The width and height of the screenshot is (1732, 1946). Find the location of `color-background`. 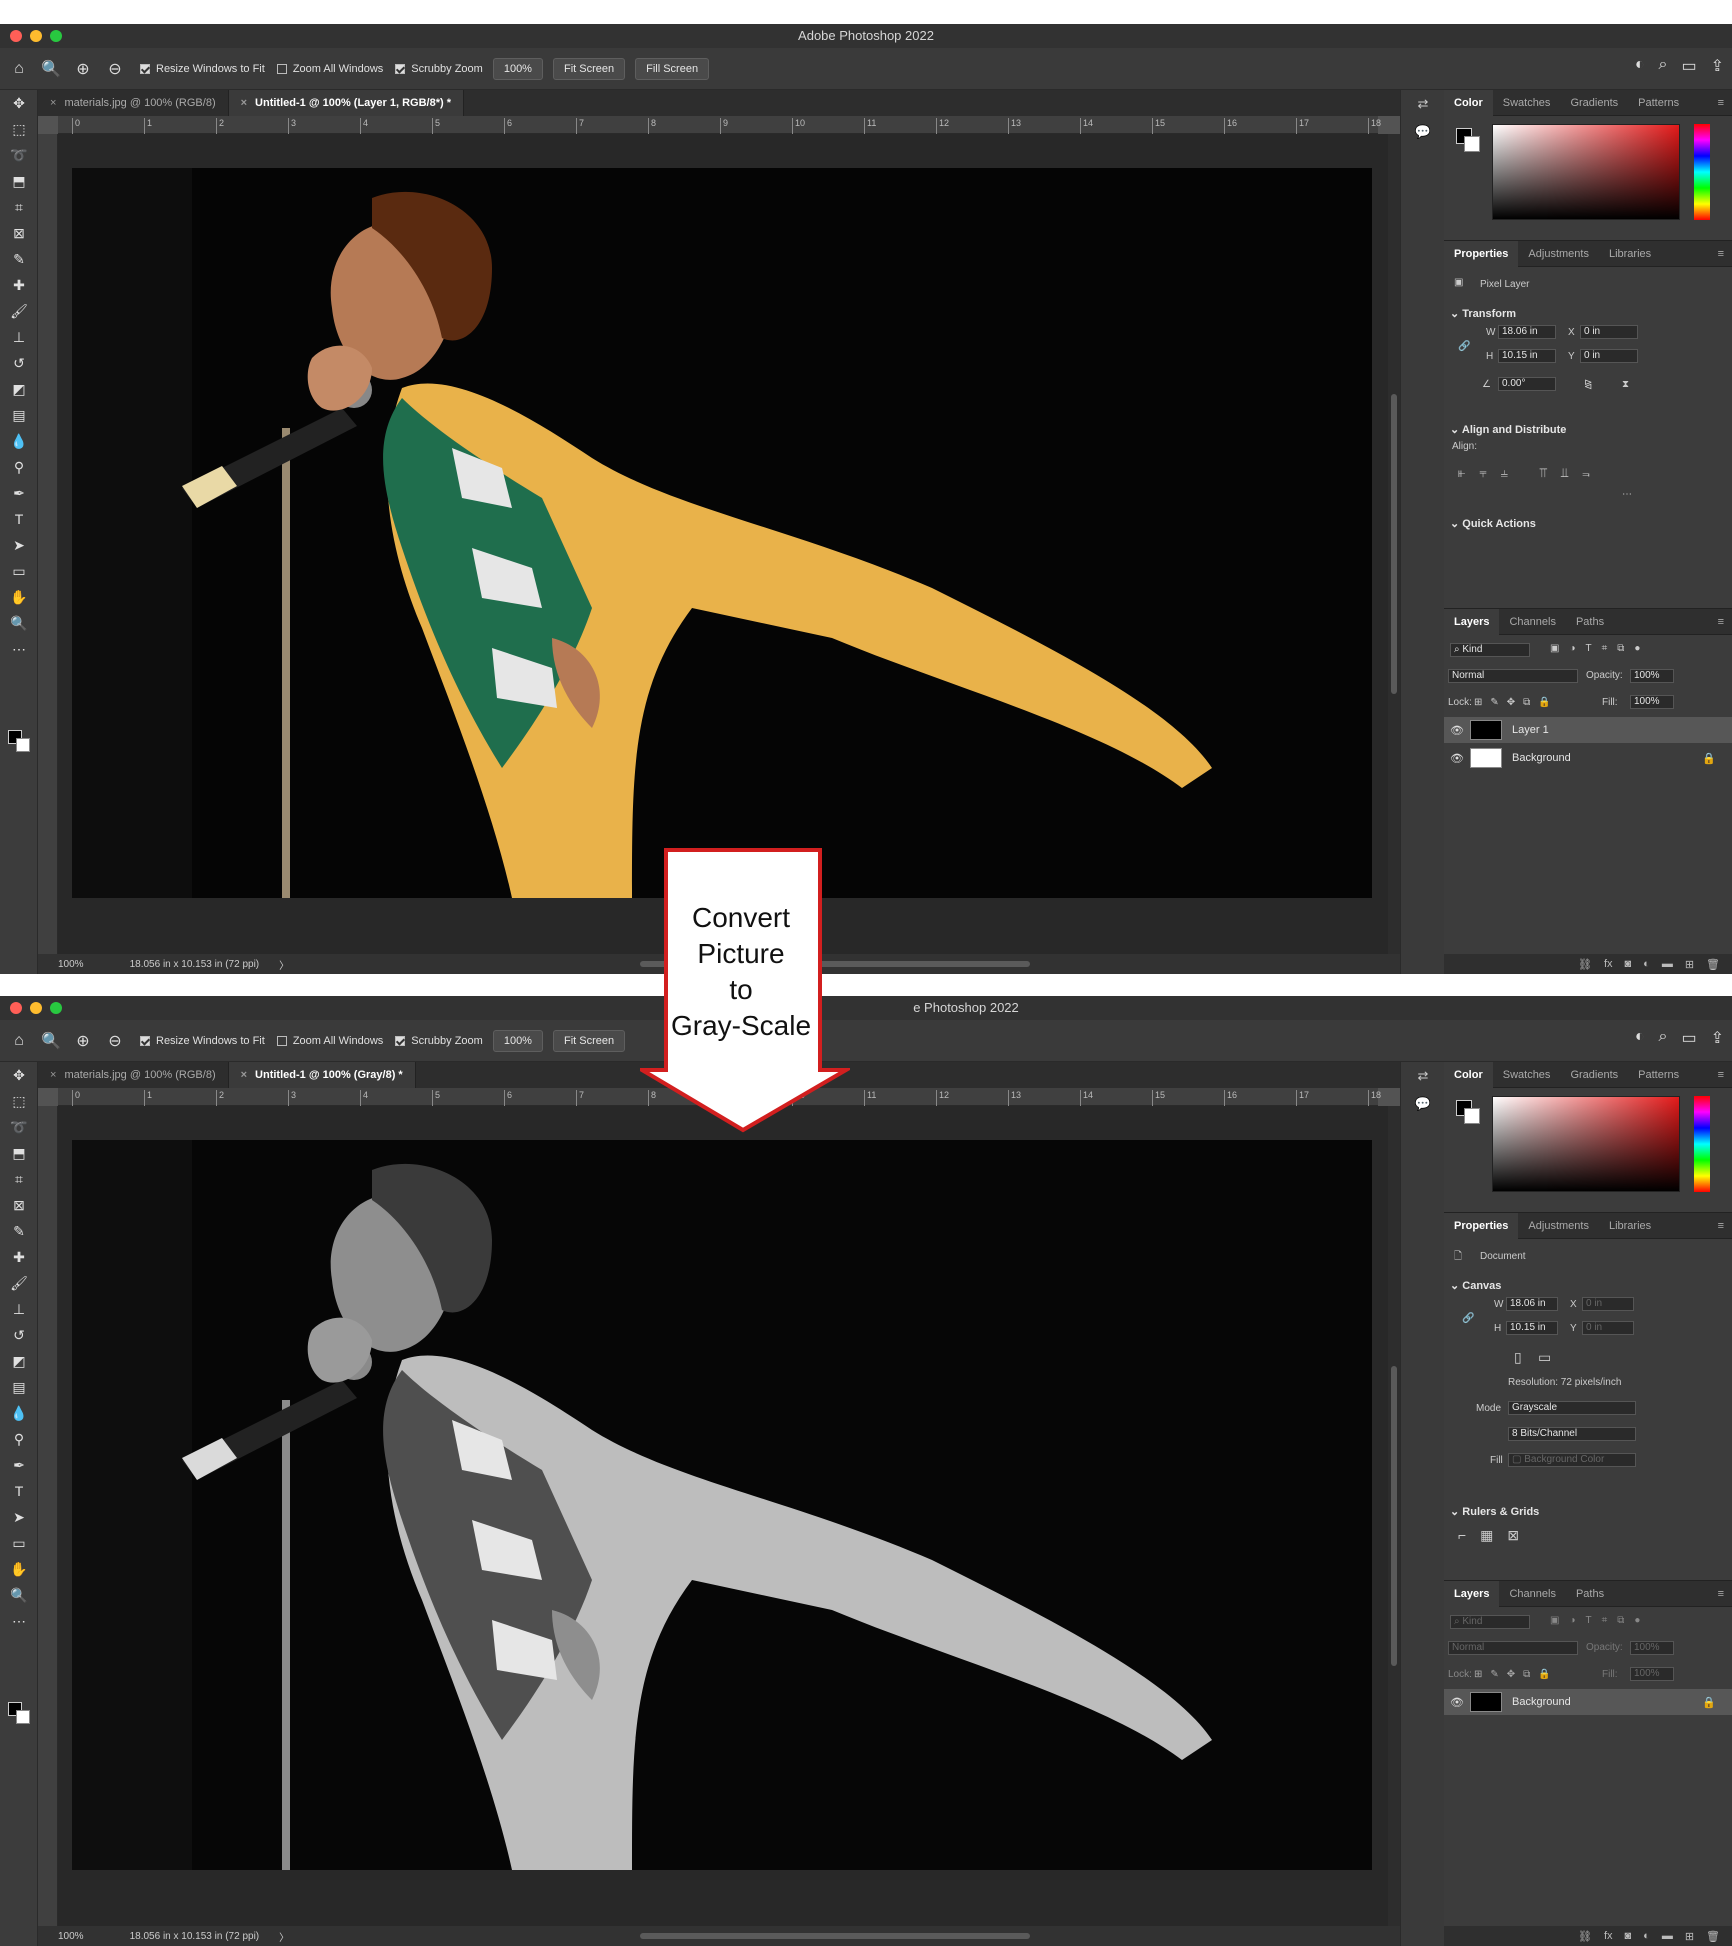

color-background is located at coordinates (1472, 144).